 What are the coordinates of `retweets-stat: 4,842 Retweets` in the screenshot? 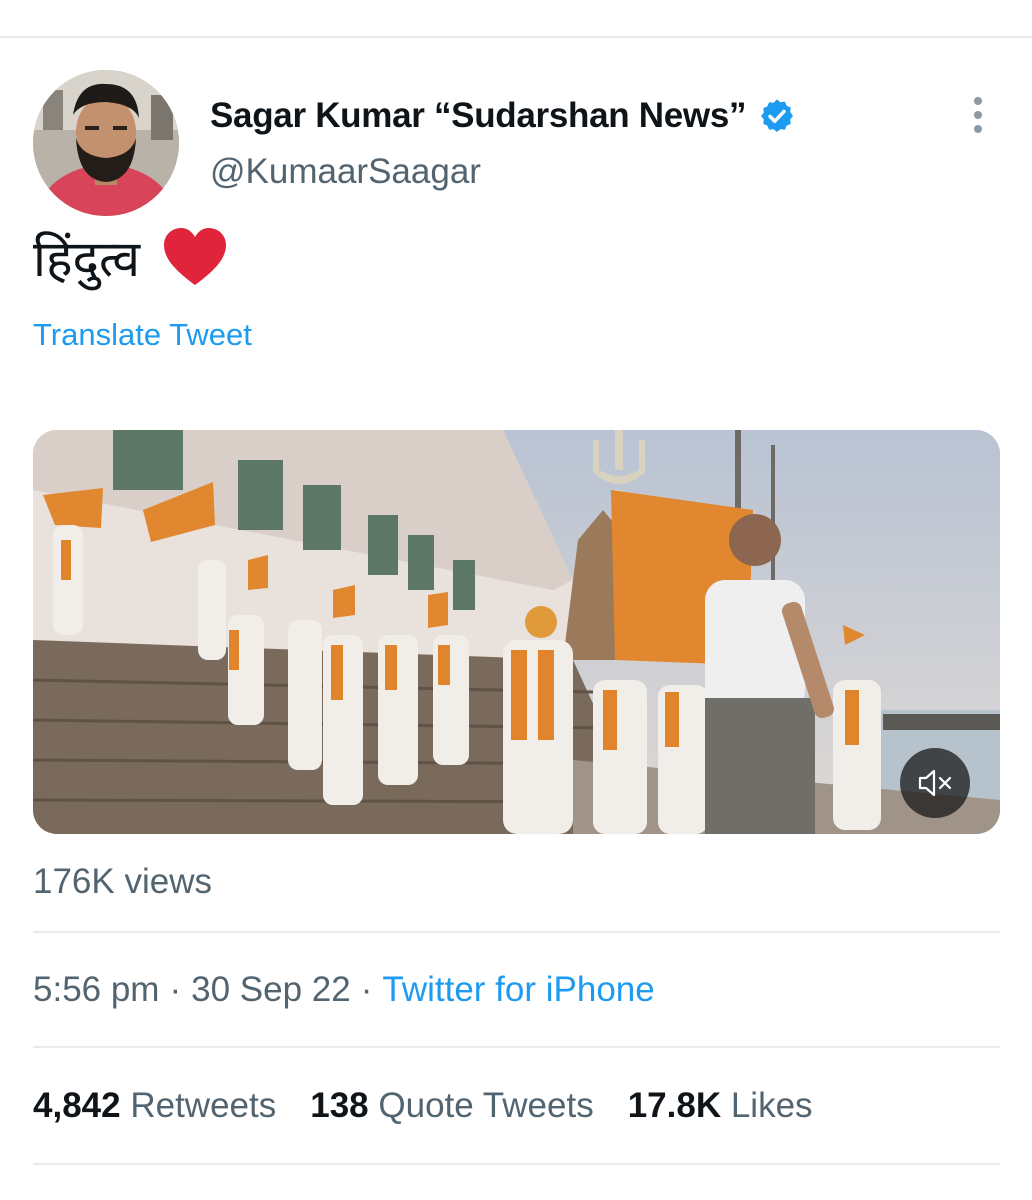 It's located at (154, 1106).